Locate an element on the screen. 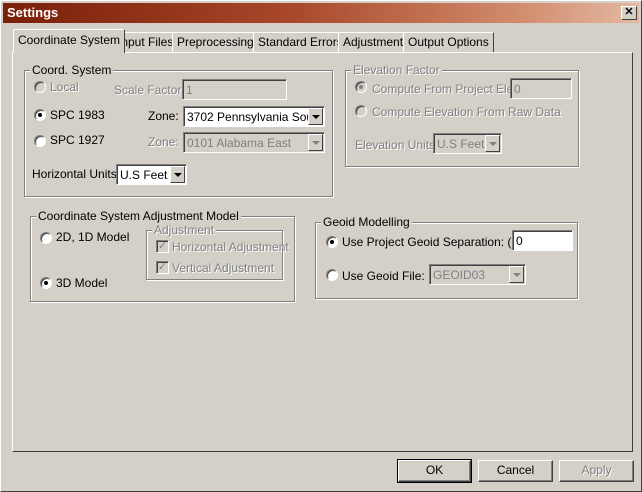 This screenshot has height=492, width=642. geoid-file-select: GEOID03 is located at coordinates (477, 274).